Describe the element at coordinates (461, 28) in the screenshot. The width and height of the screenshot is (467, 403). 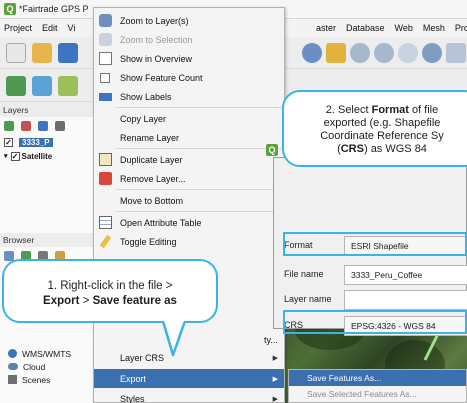
I see `menu-processing: Proces` at that location.